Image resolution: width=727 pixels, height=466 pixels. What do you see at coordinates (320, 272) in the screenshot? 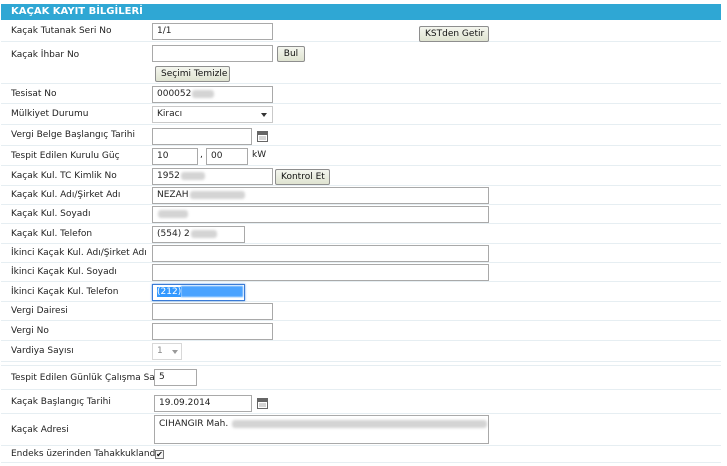
I see `ikinci-soyadi-input` at bounding box center [320, 272].